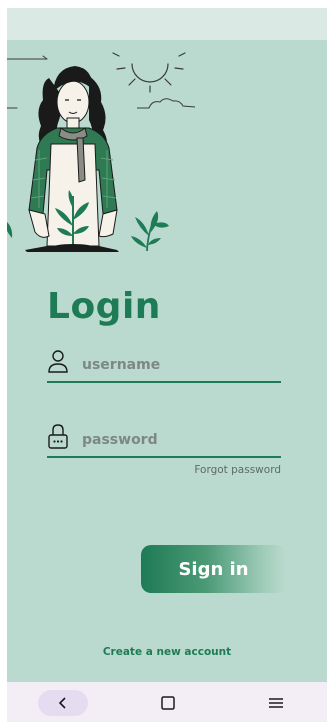 The height and width of the screenshot is (722, 327). I want to click on nav-menu-button, so click(276, 703).